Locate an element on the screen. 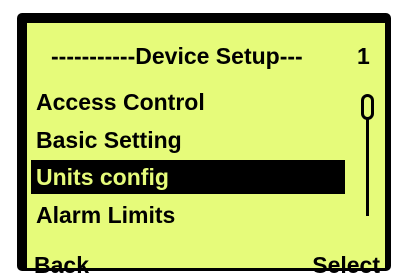 The image size is (406, 280). menu-item-access-control: Access Control is located at coordinates (120, 102).